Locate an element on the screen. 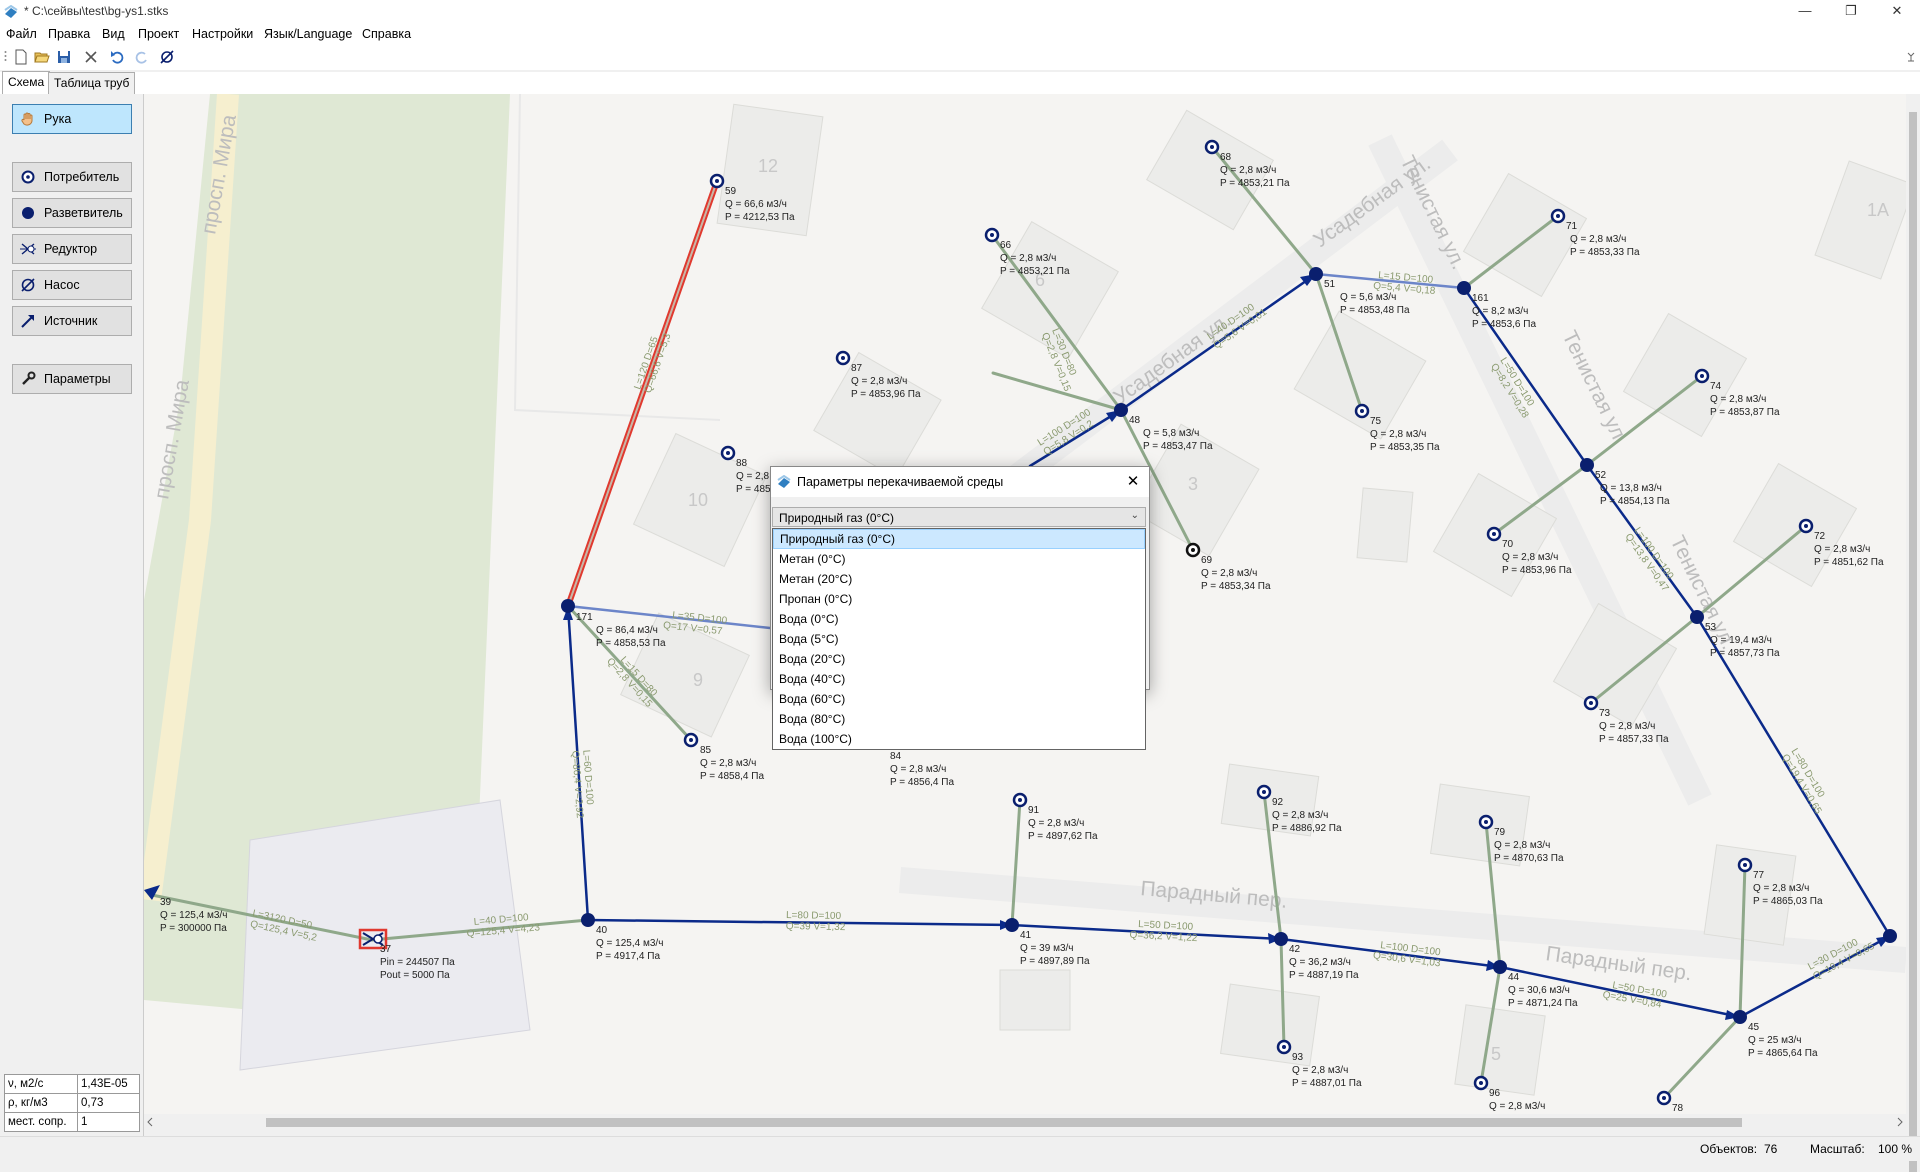 This screenshot has width=1920, height=1172. node-pressure: P = 4854,13 Па is located at coordinates (1635, 501).